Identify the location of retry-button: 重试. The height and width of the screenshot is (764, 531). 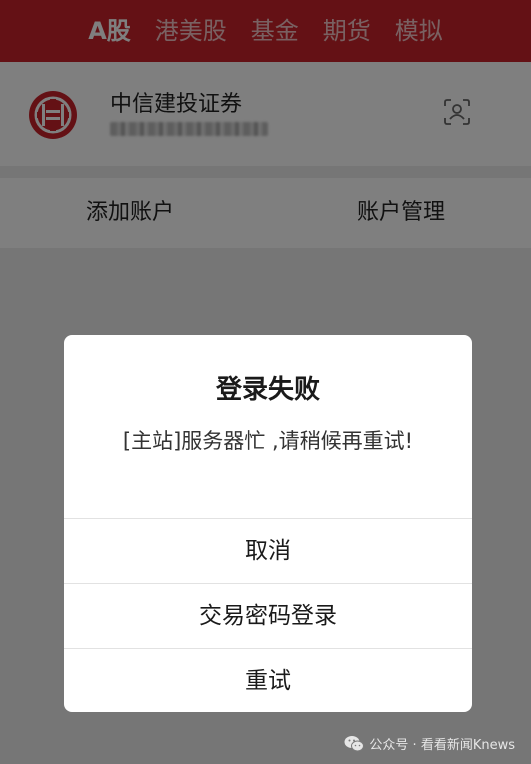
(268, 680).